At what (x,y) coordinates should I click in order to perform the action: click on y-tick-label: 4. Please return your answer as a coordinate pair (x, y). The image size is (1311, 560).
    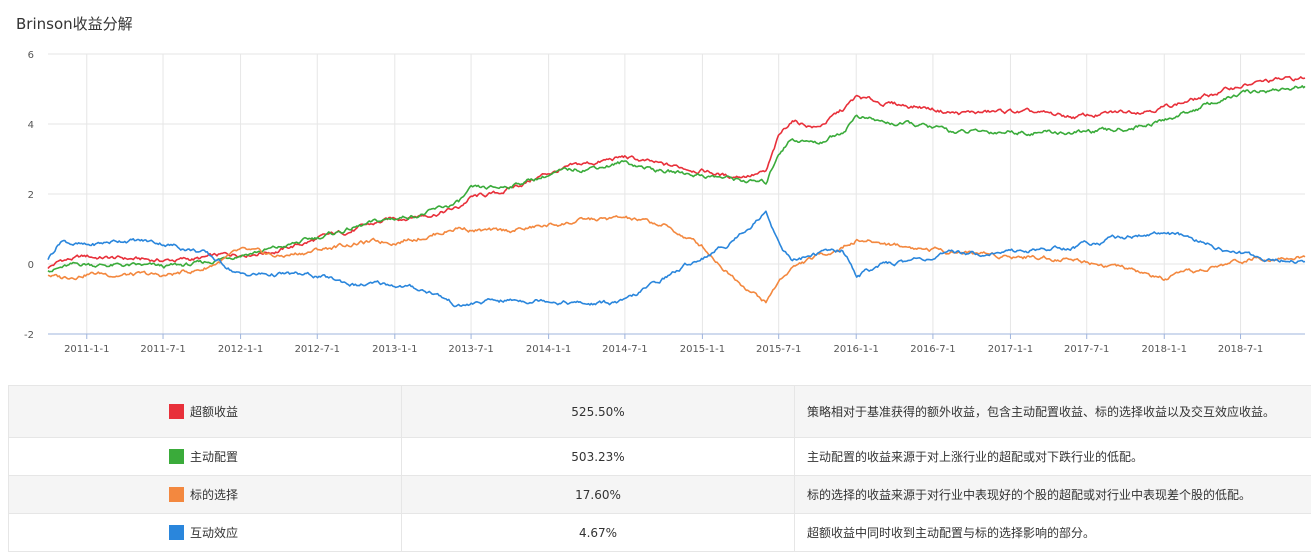
    Looking at the image, I should click on (31, 125).